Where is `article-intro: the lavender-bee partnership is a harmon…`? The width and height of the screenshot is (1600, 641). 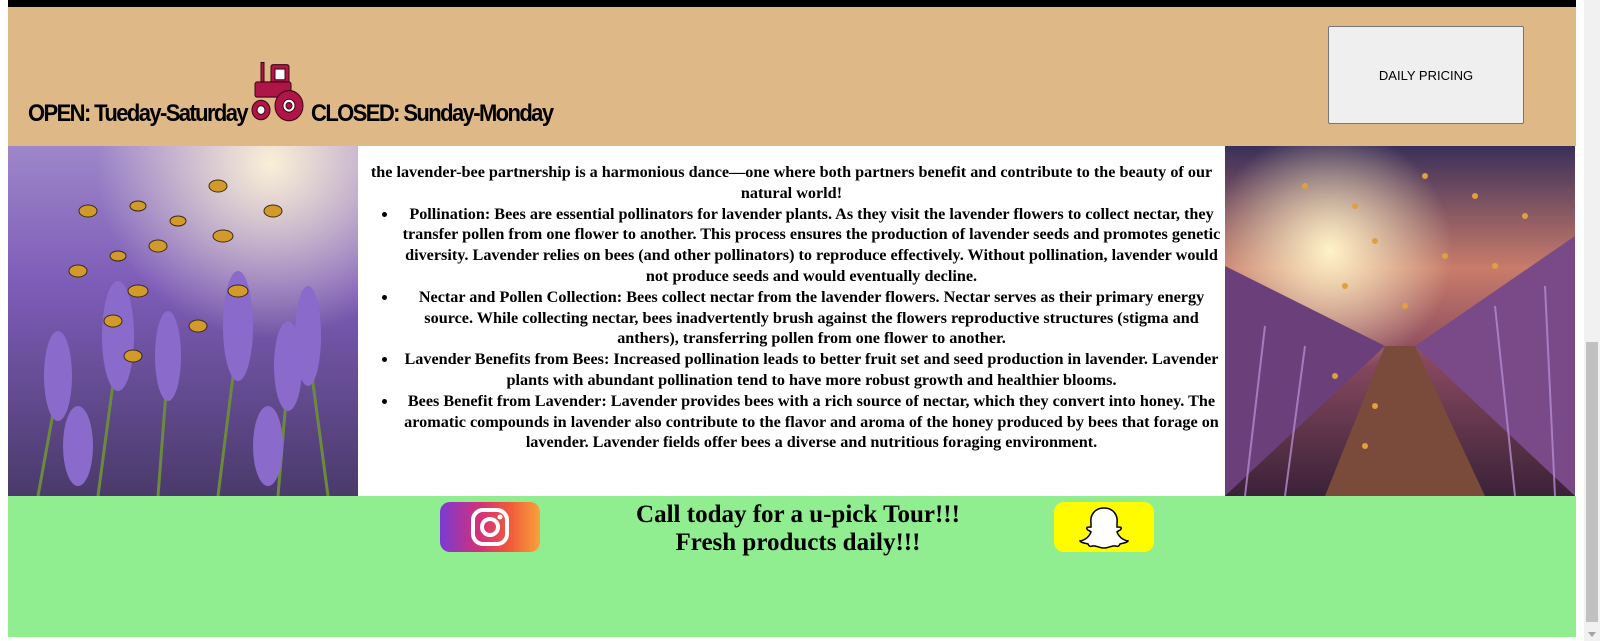
article-intro: the lavender-bee partnership is a harmon… is located at coordinates (791, 182).